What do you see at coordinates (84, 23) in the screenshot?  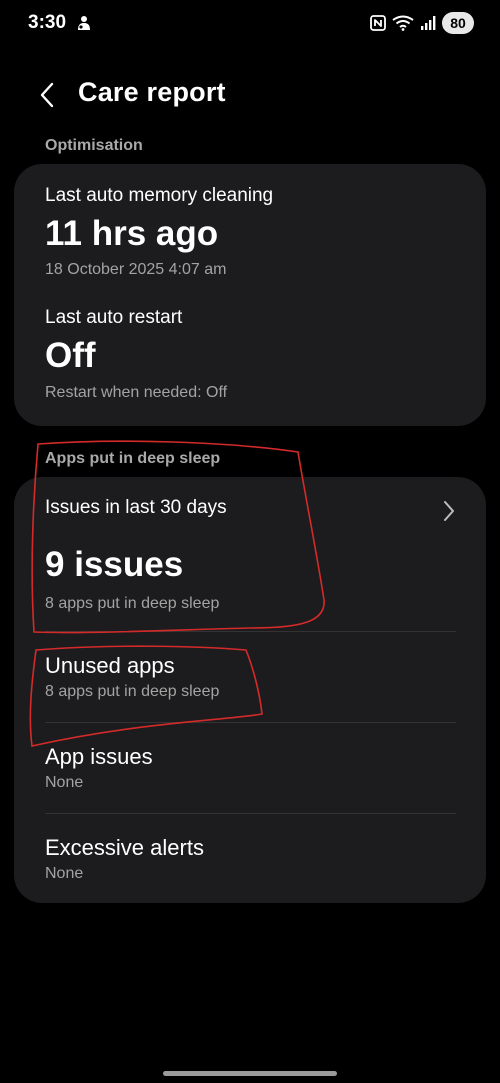 I see `notification-icon` at bounding box center [84, 23].